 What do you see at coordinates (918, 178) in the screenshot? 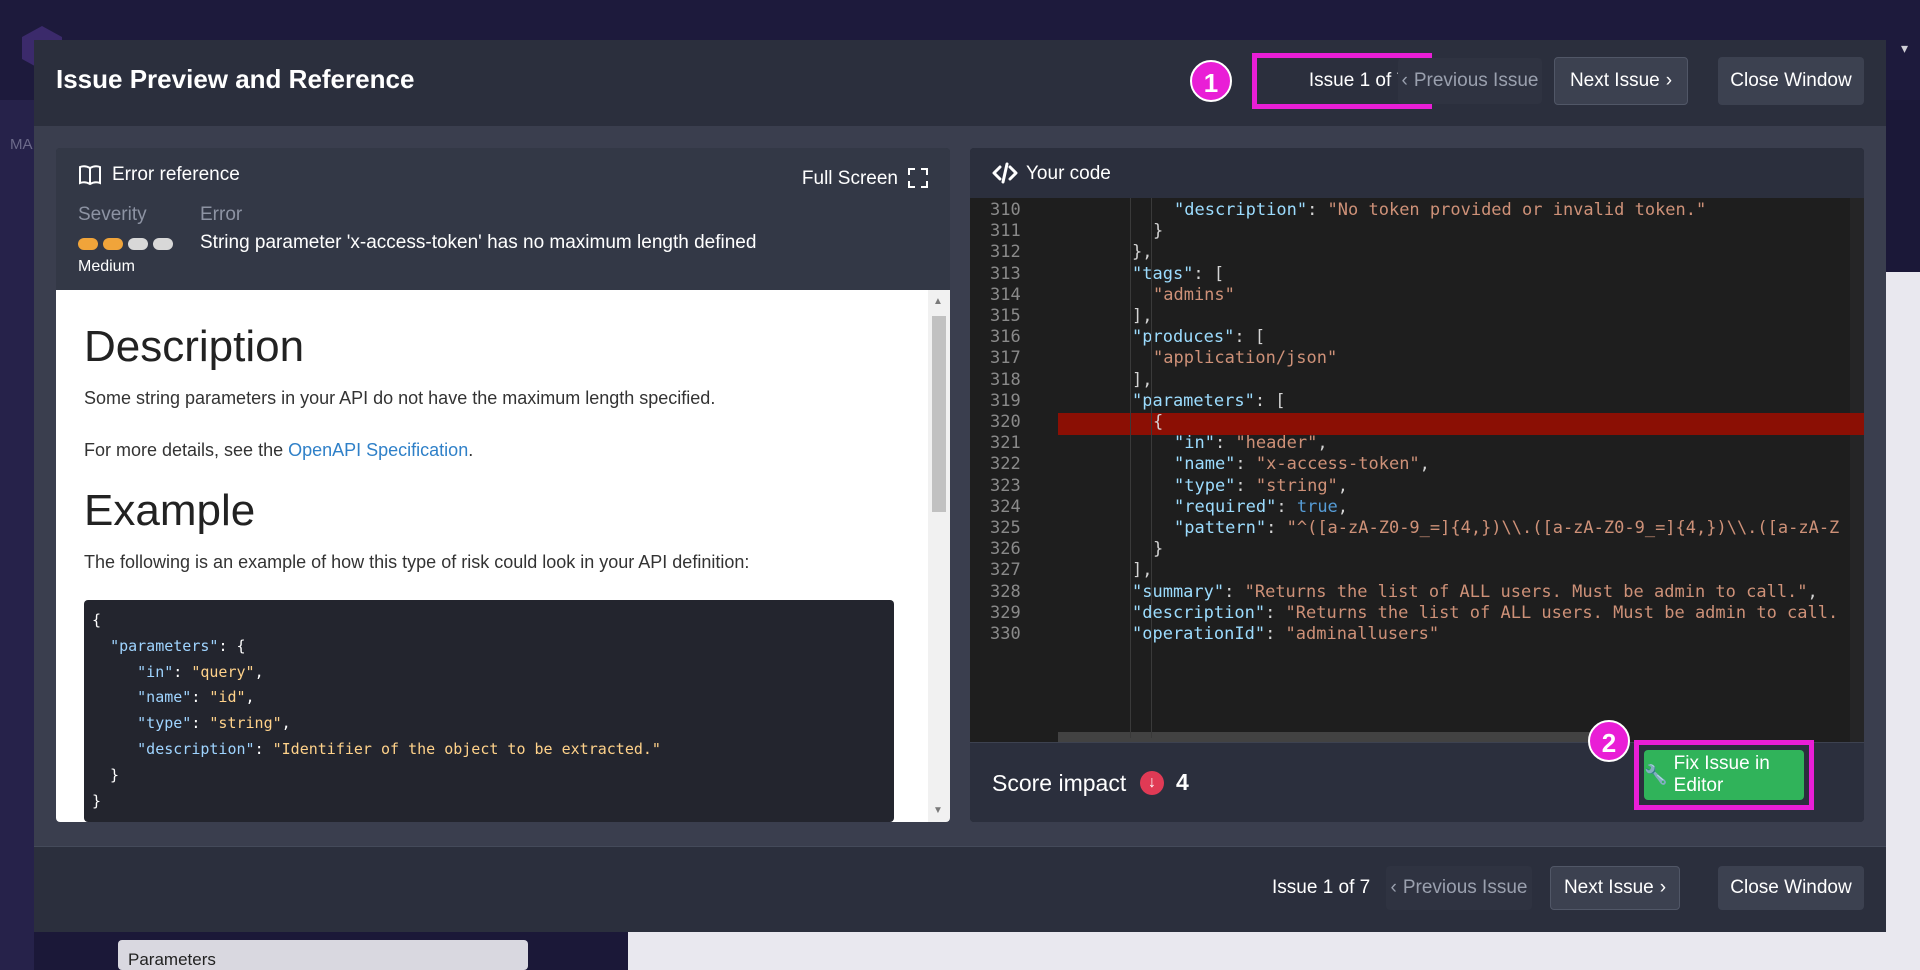
I see `expand-icon` at bounding box center [918, 178].